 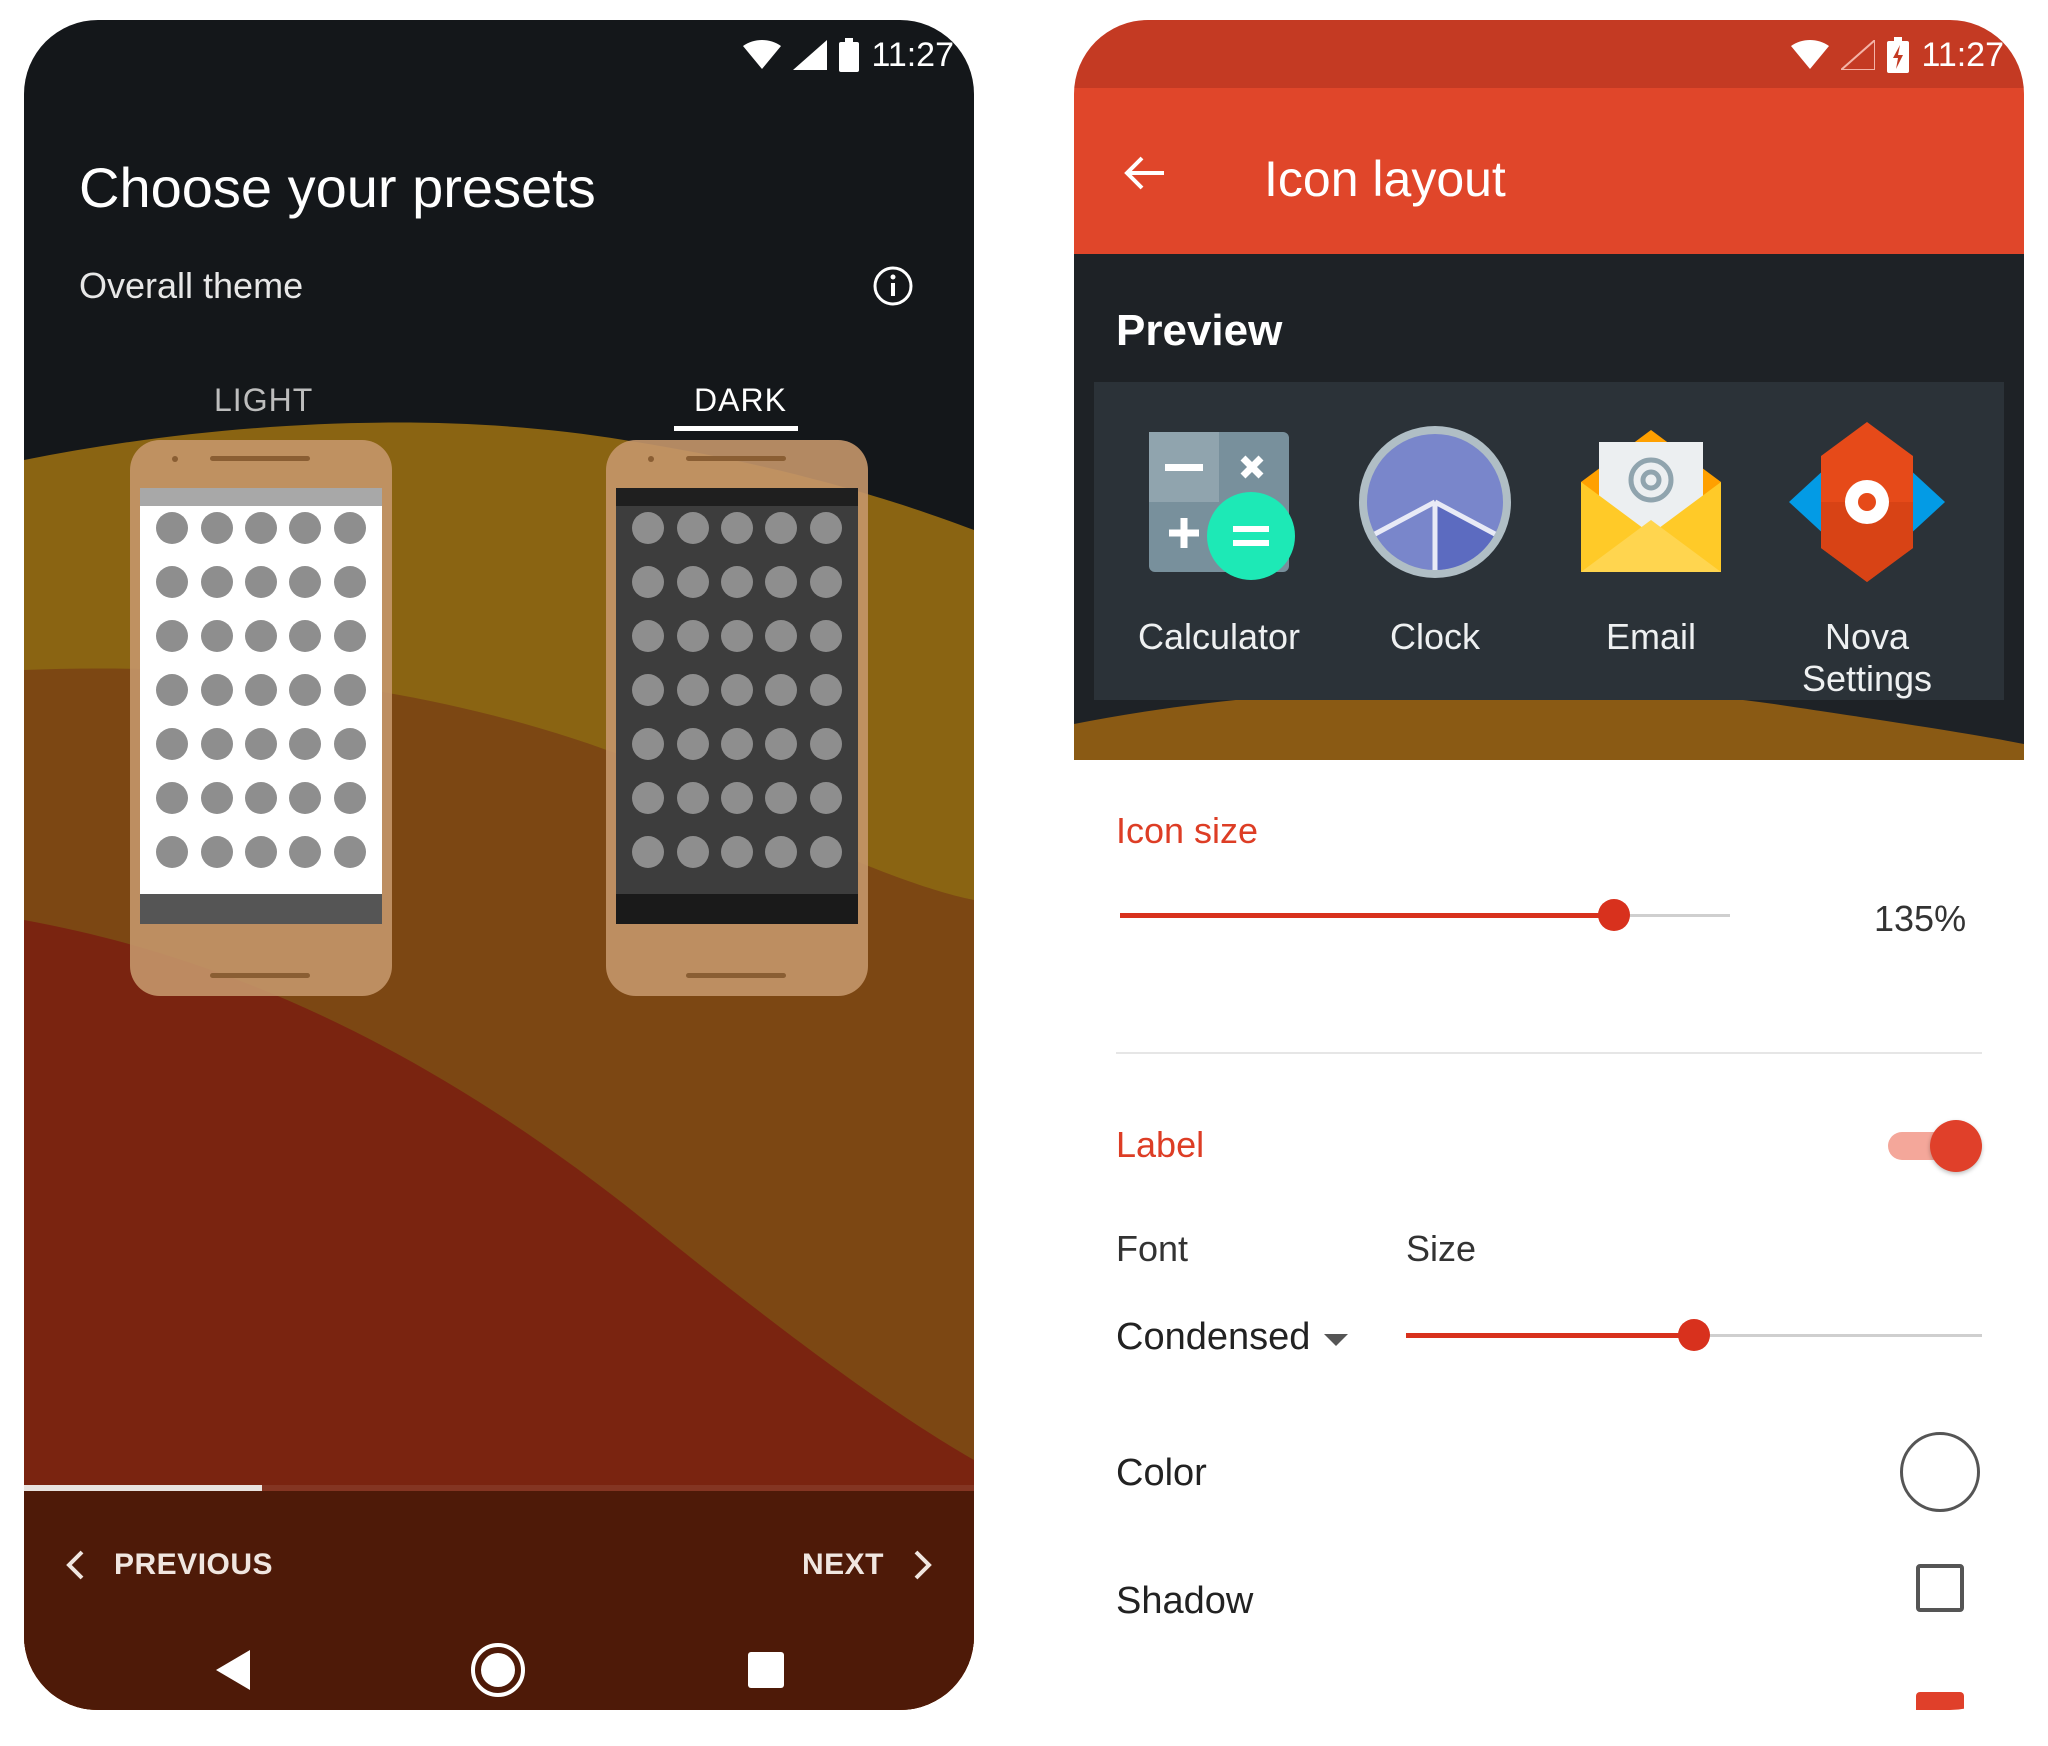 I want to click on toggle-thumb, so click(x=1956, y=1146).